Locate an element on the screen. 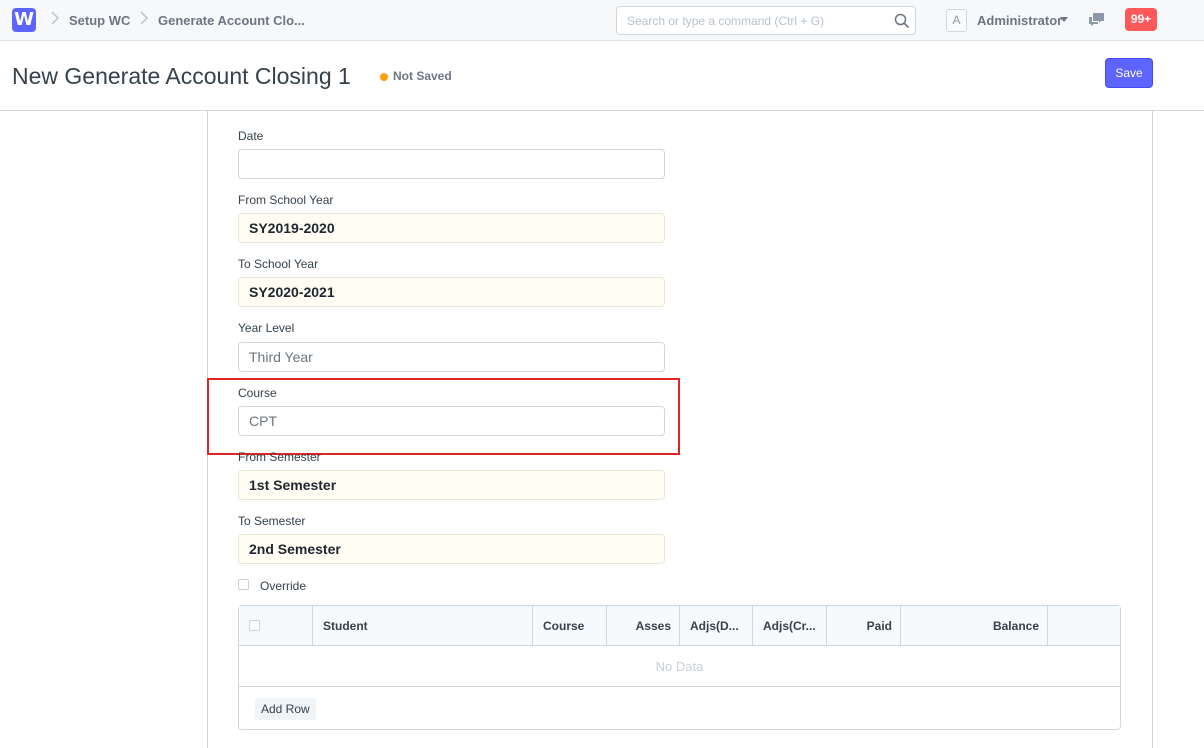 Image resolution: width=1204 pixels, height=748 pixels. from-school-year-field is located at coordinates (451, 228).